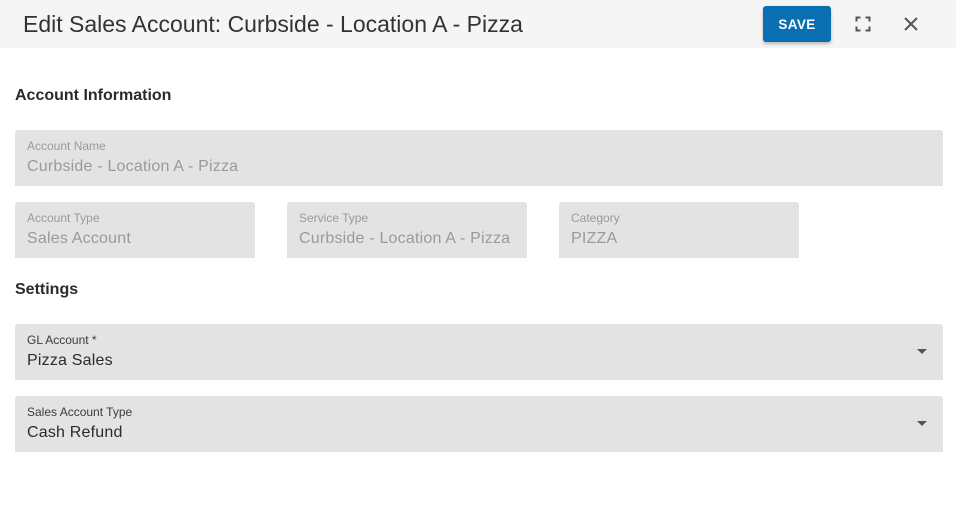 The image size is (956, 524). I want to click on account-type-field: Account Type Sales Account, so click(135, 230).